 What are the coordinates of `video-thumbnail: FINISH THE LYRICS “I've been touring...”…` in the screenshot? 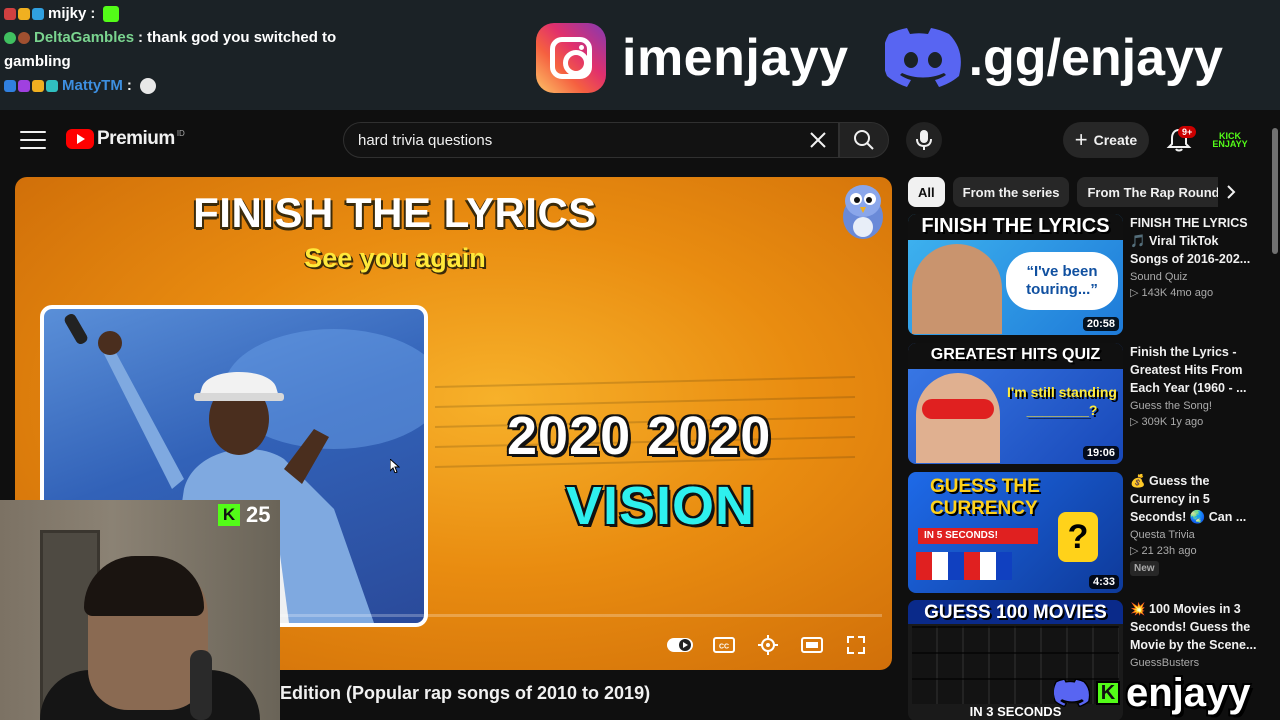 It's located at (1015, 274).